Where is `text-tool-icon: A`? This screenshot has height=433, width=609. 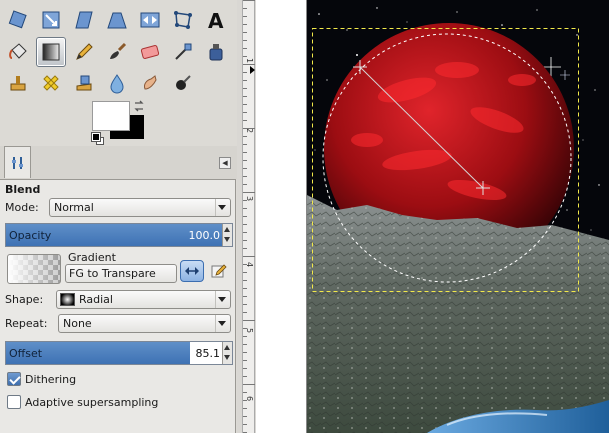 text-tool-icon: A is located at coordinates (216, 20).